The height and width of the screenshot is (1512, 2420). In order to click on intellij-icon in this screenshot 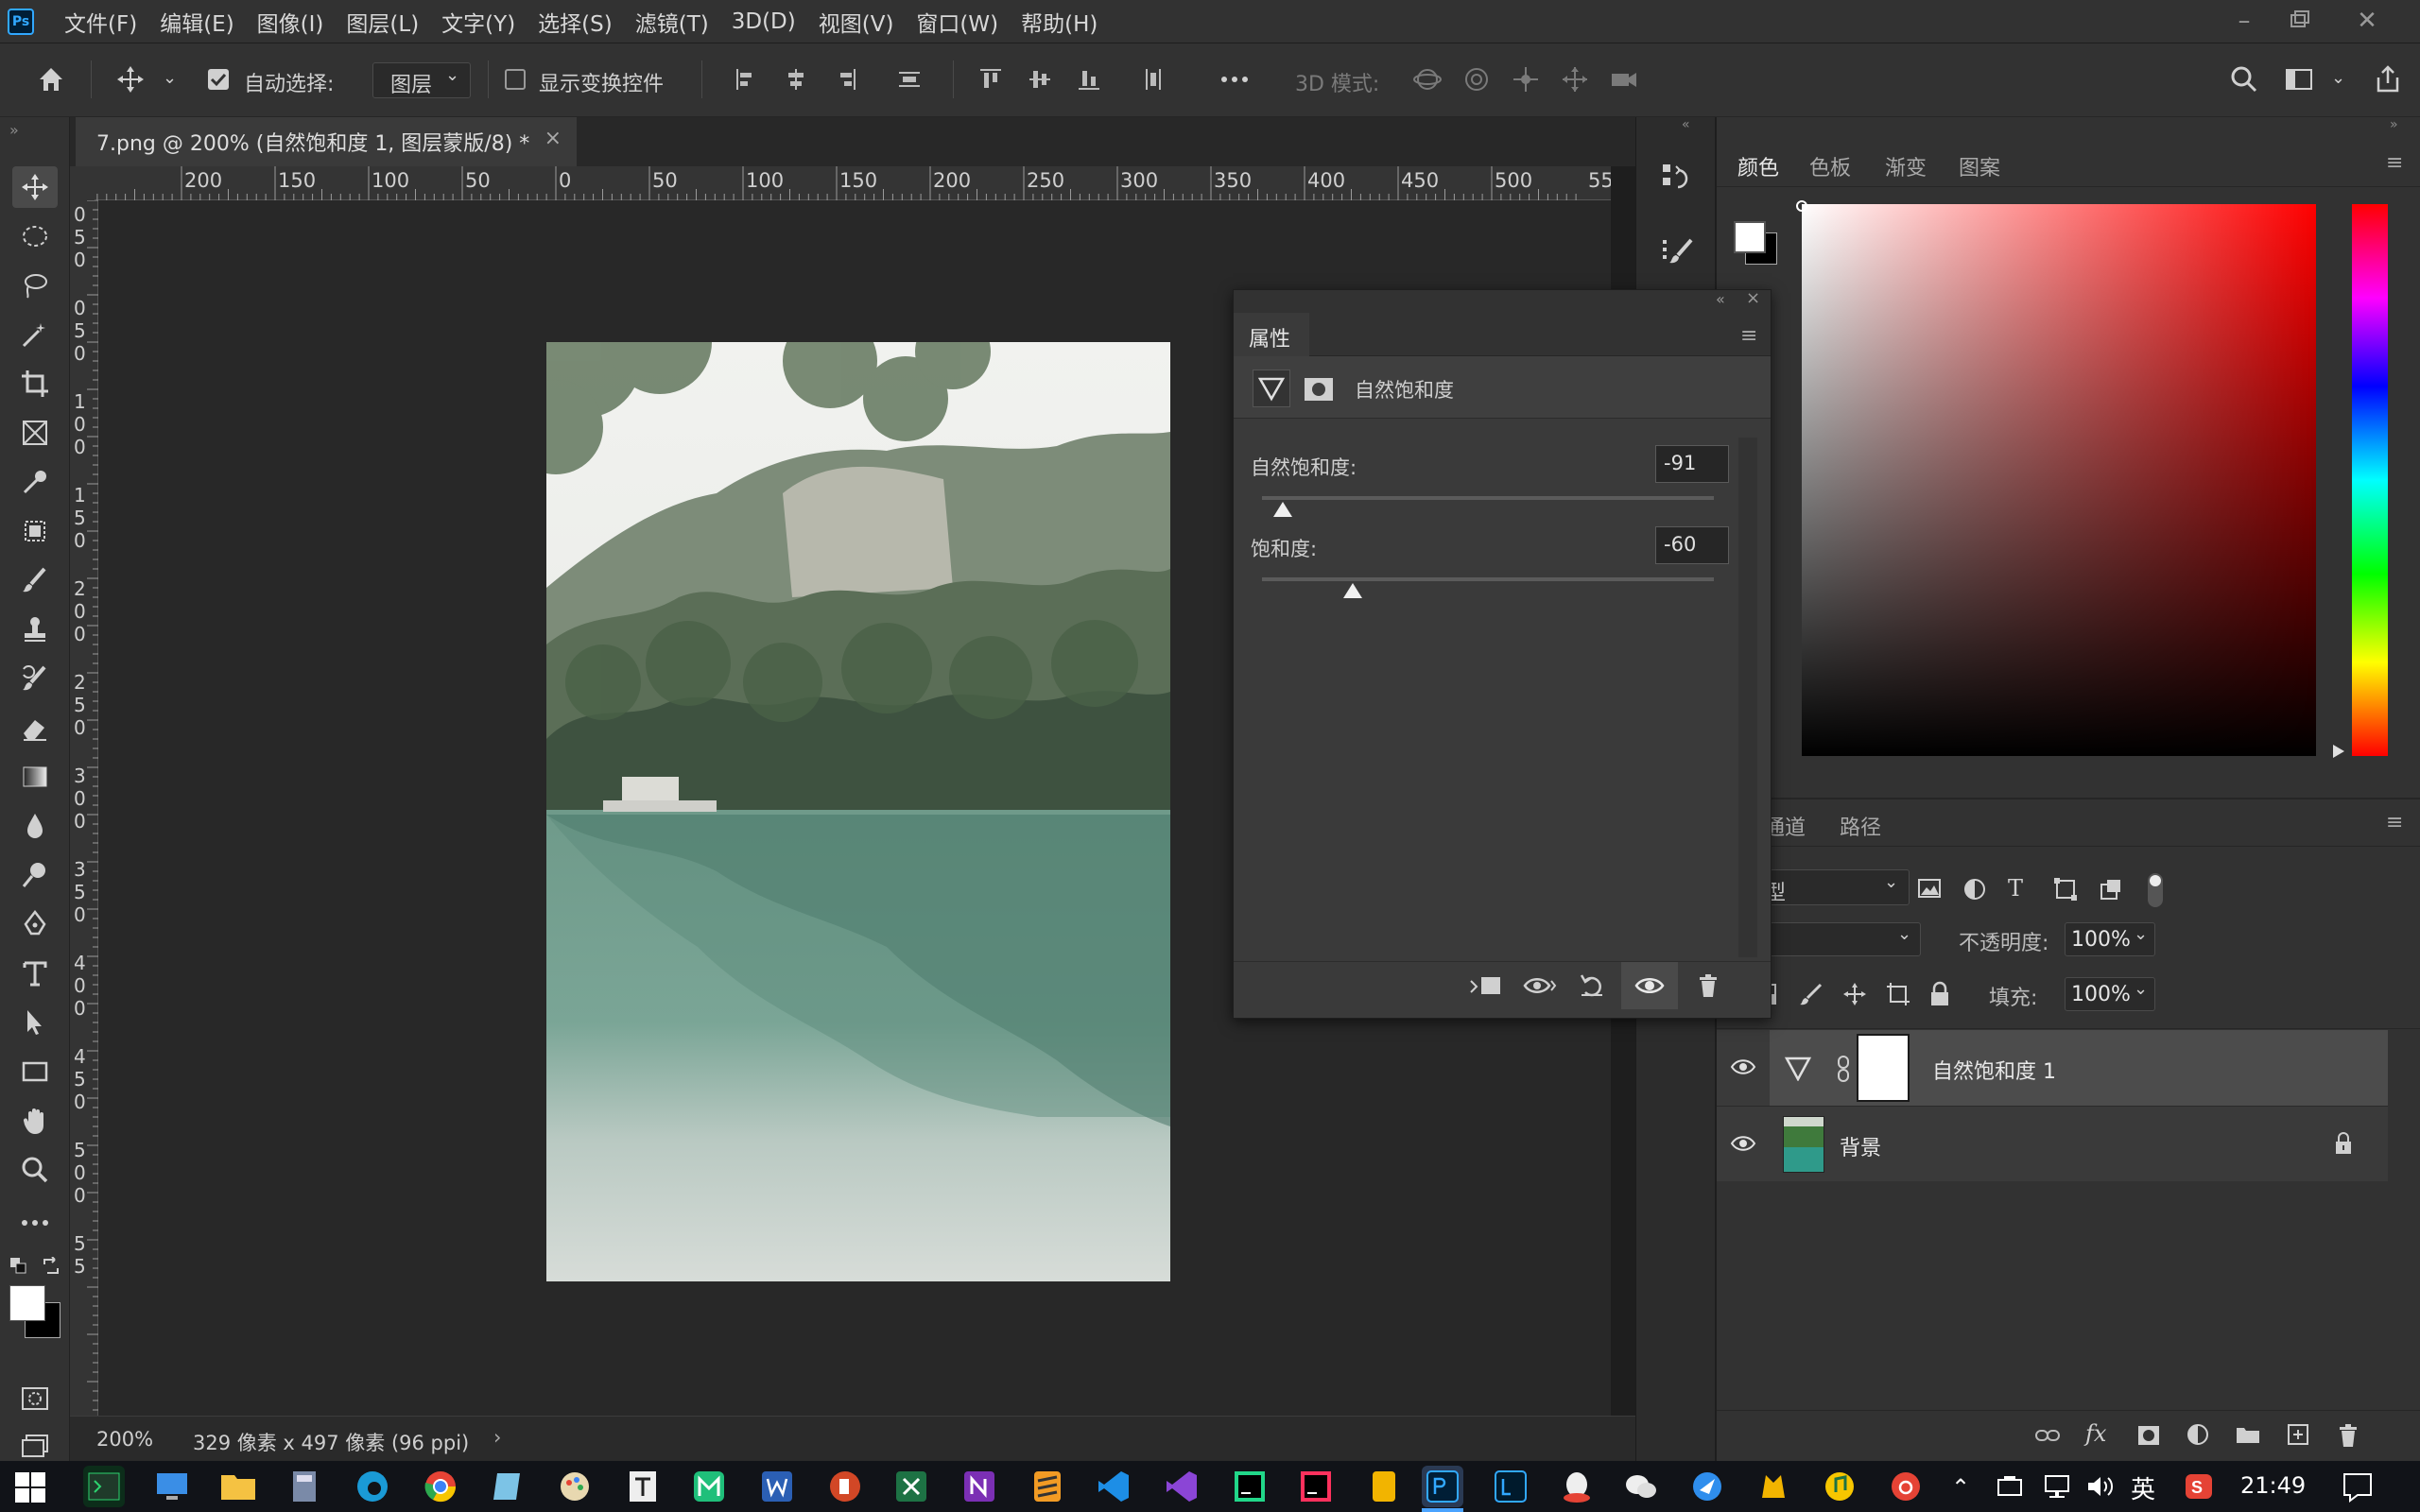, I will do `click(1316, 1486)`.